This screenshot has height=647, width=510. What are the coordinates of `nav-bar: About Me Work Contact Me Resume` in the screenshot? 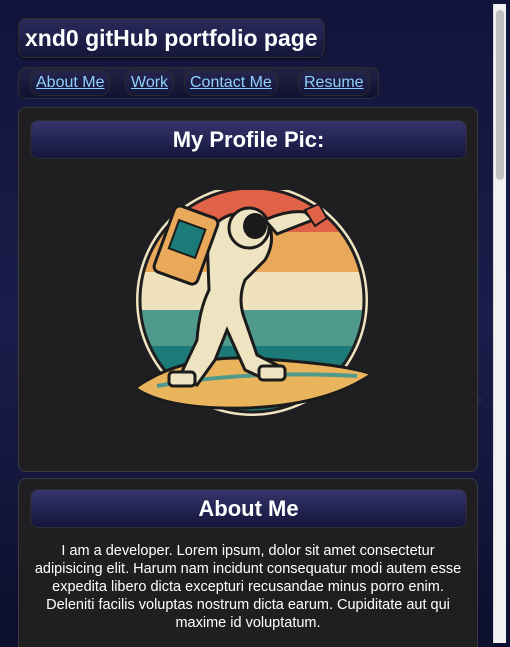 It's located at (198, 83).